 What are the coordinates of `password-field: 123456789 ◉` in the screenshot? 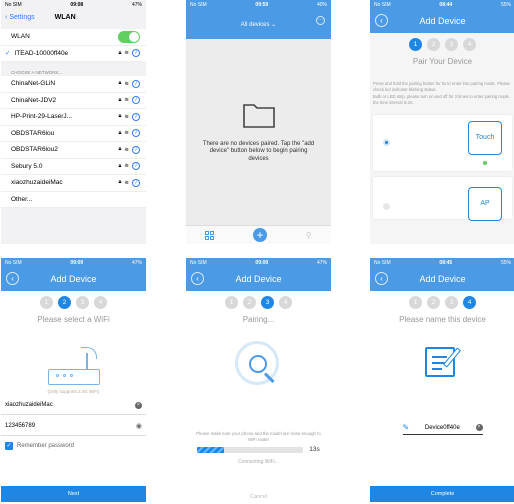 It's located at (73, 426).